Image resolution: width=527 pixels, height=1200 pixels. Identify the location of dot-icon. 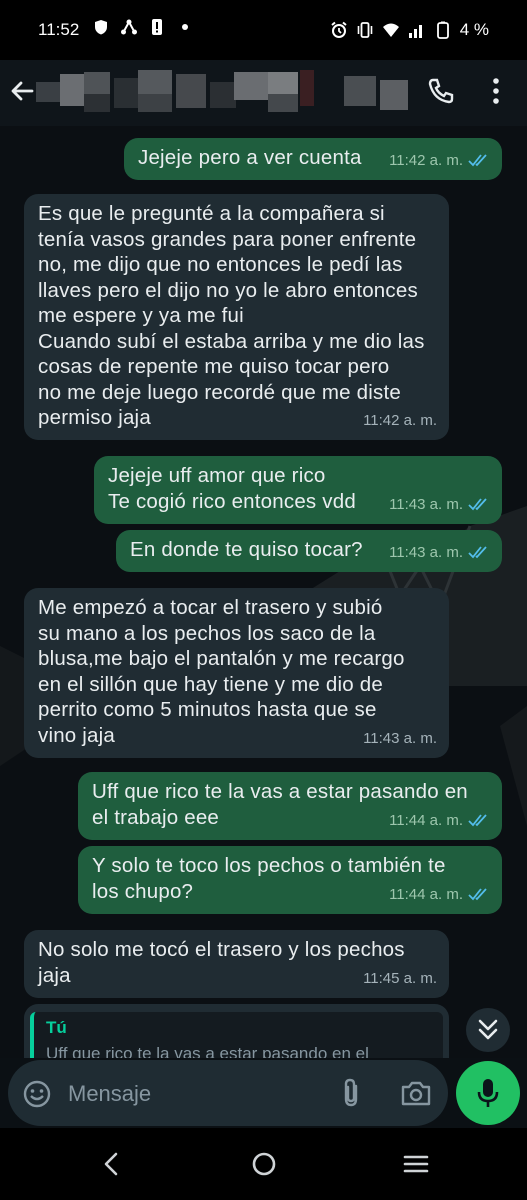
(185, 27).